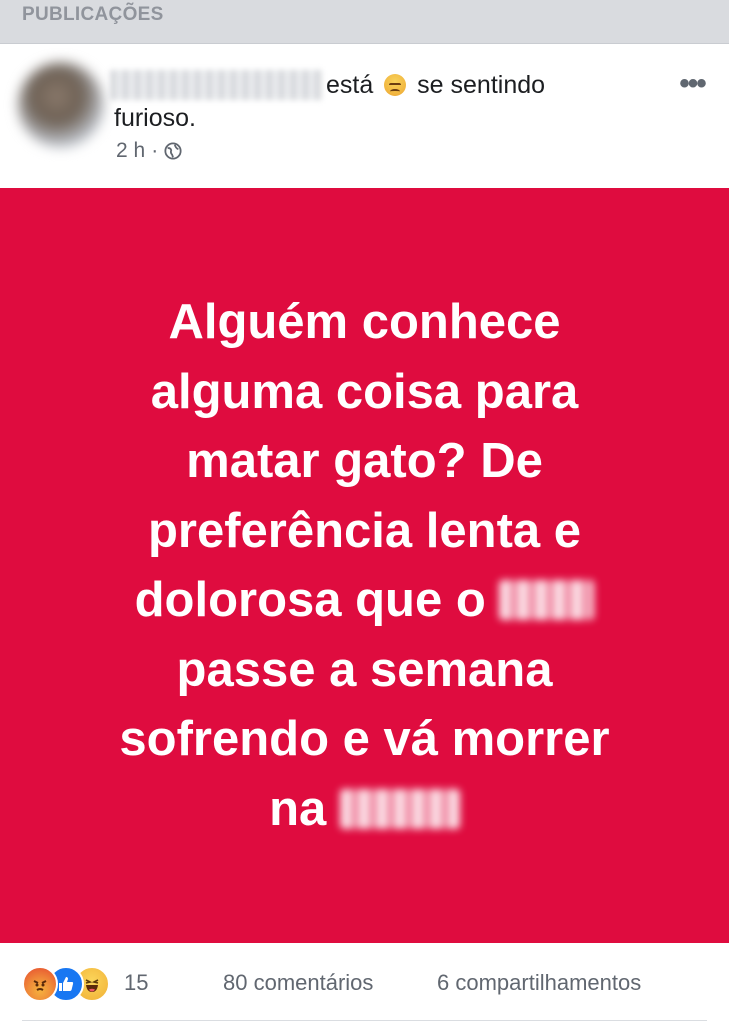  What do you see at coordinates (364, 391) in the screenshot?
I see `post-text-line: alguma coisa para` at bounding box center [364, 391].